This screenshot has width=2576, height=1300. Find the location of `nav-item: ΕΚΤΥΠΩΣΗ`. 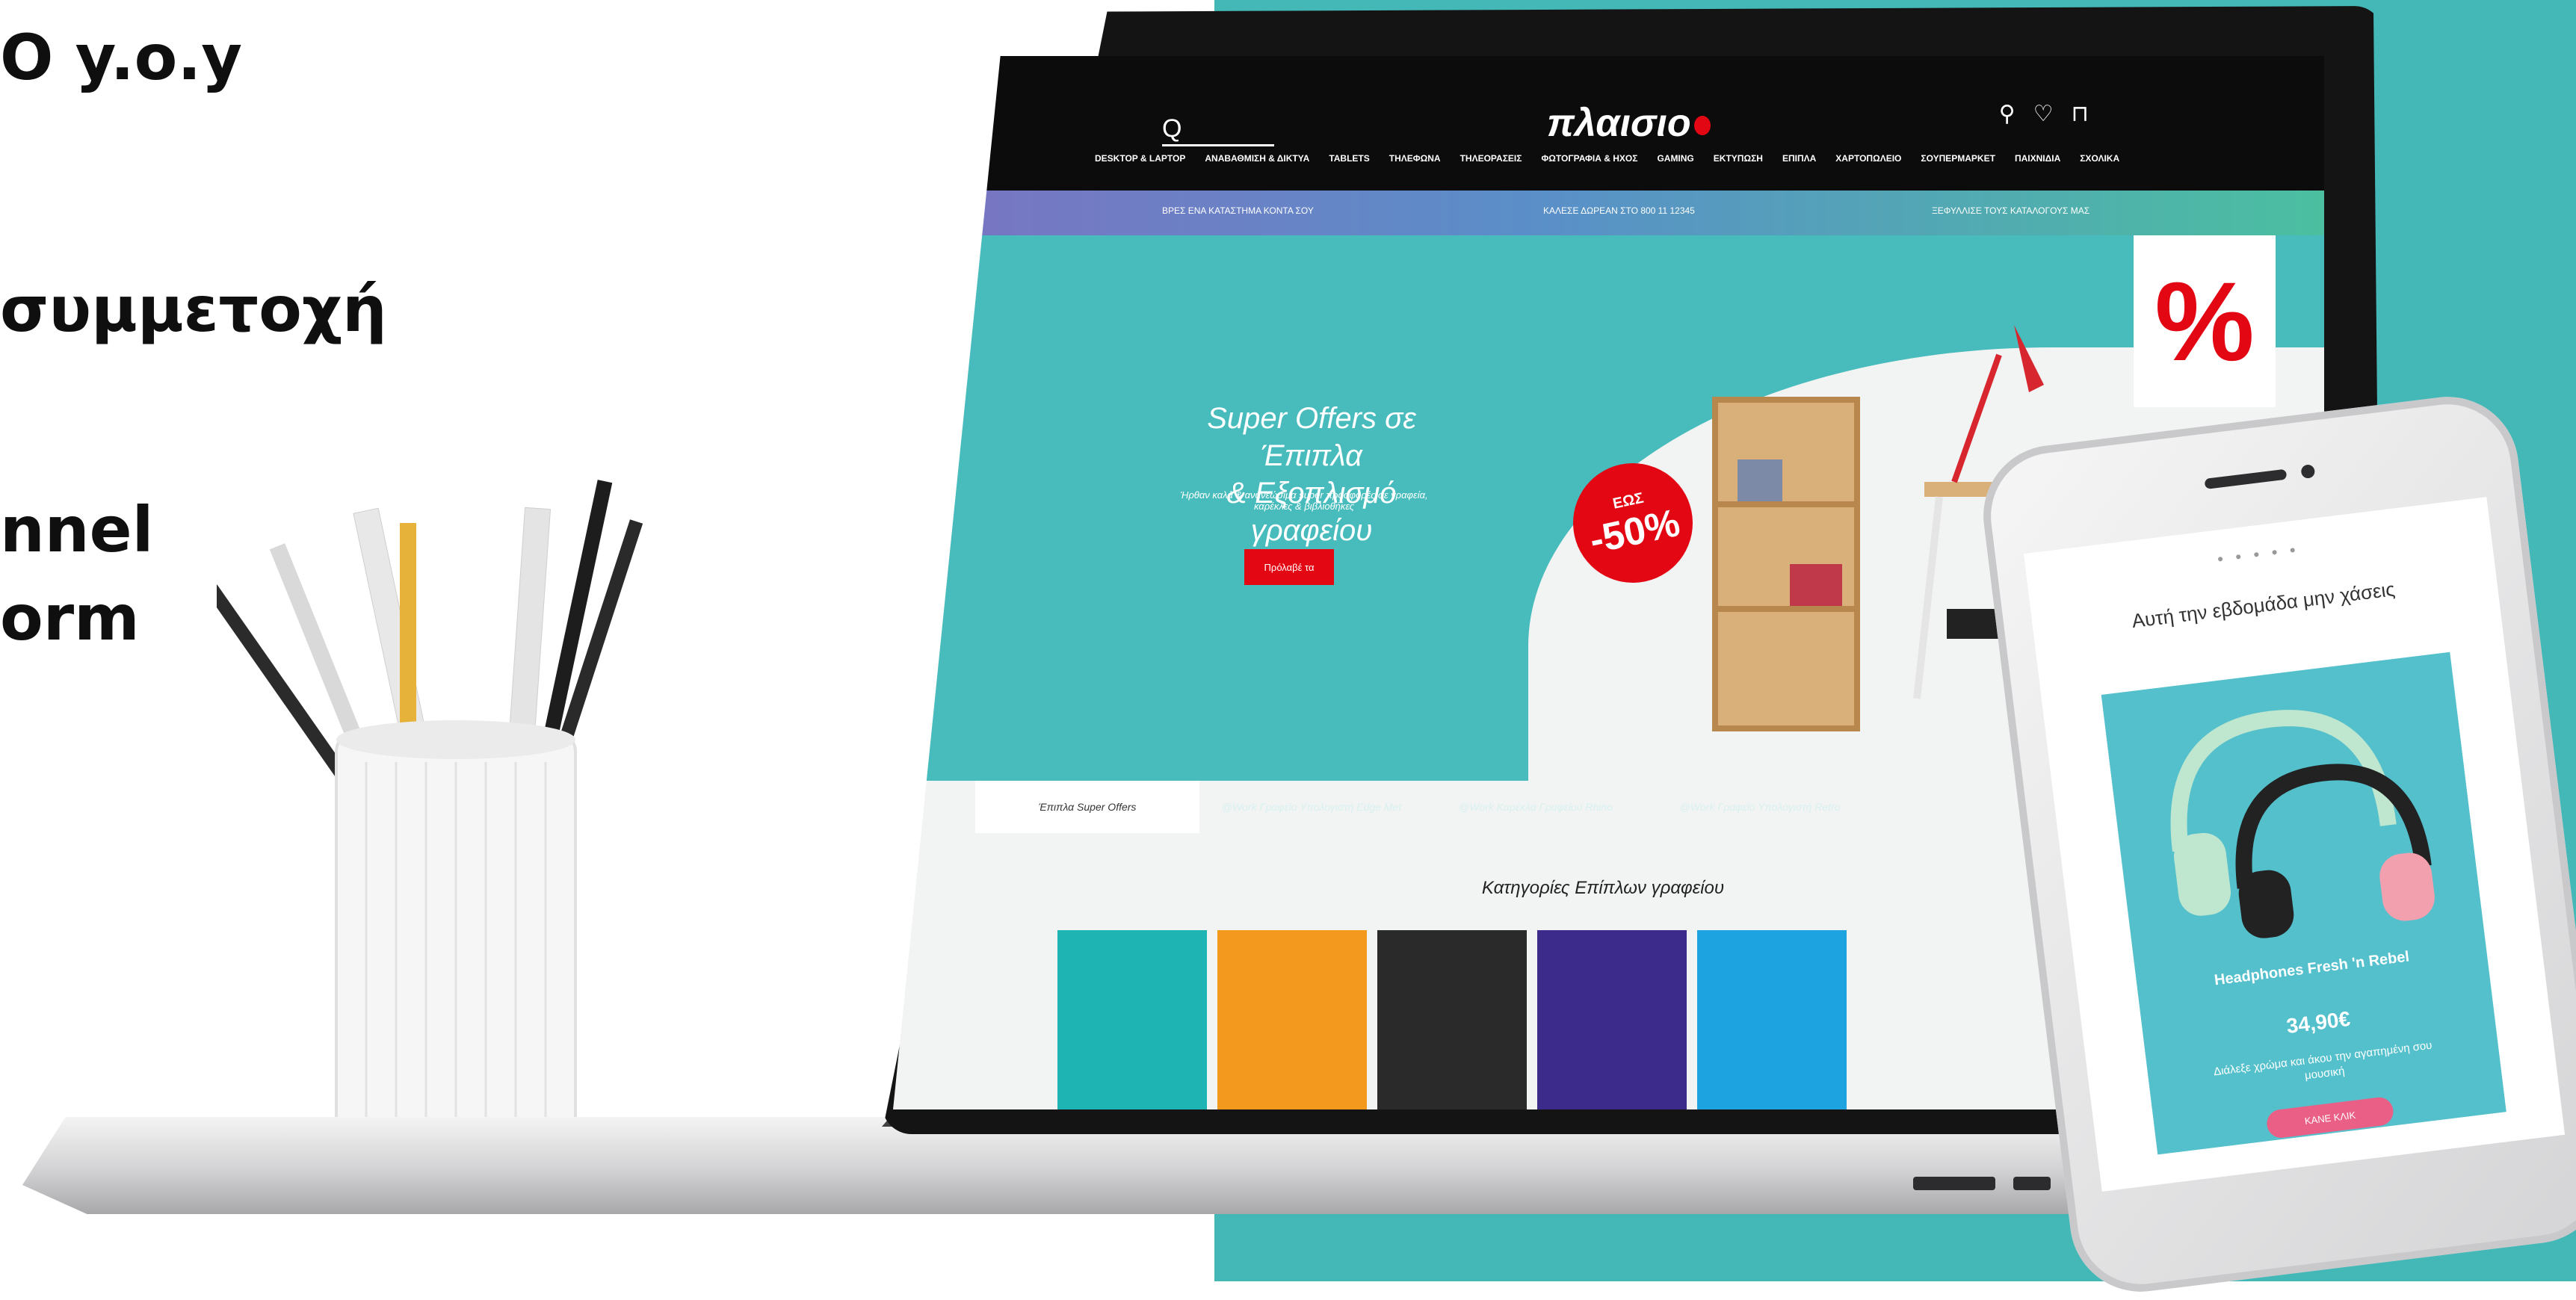

nav-item: ΕΚΤΥΠΩΣΗ is located at coordinates (1739, 164).